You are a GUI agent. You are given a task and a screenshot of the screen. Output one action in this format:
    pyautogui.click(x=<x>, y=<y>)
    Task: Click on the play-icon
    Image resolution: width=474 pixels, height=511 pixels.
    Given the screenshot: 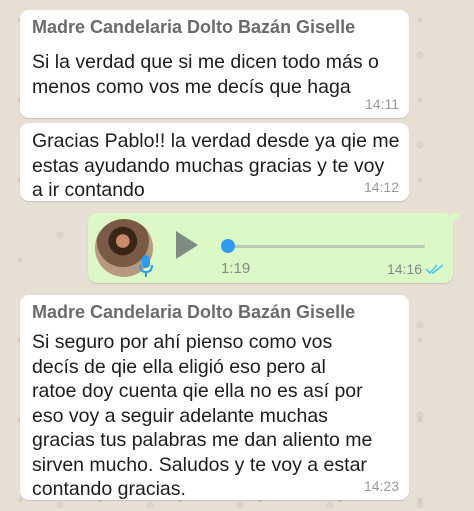 What is the action you would take?
    pyautogui.click(x=187, y=245)
    